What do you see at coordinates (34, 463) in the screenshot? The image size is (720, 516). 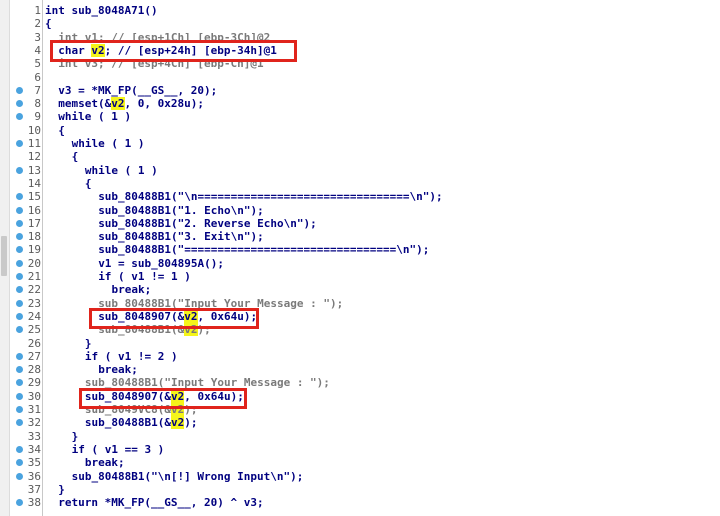 I see `line-number: 35` at bounding box center [34, 463].